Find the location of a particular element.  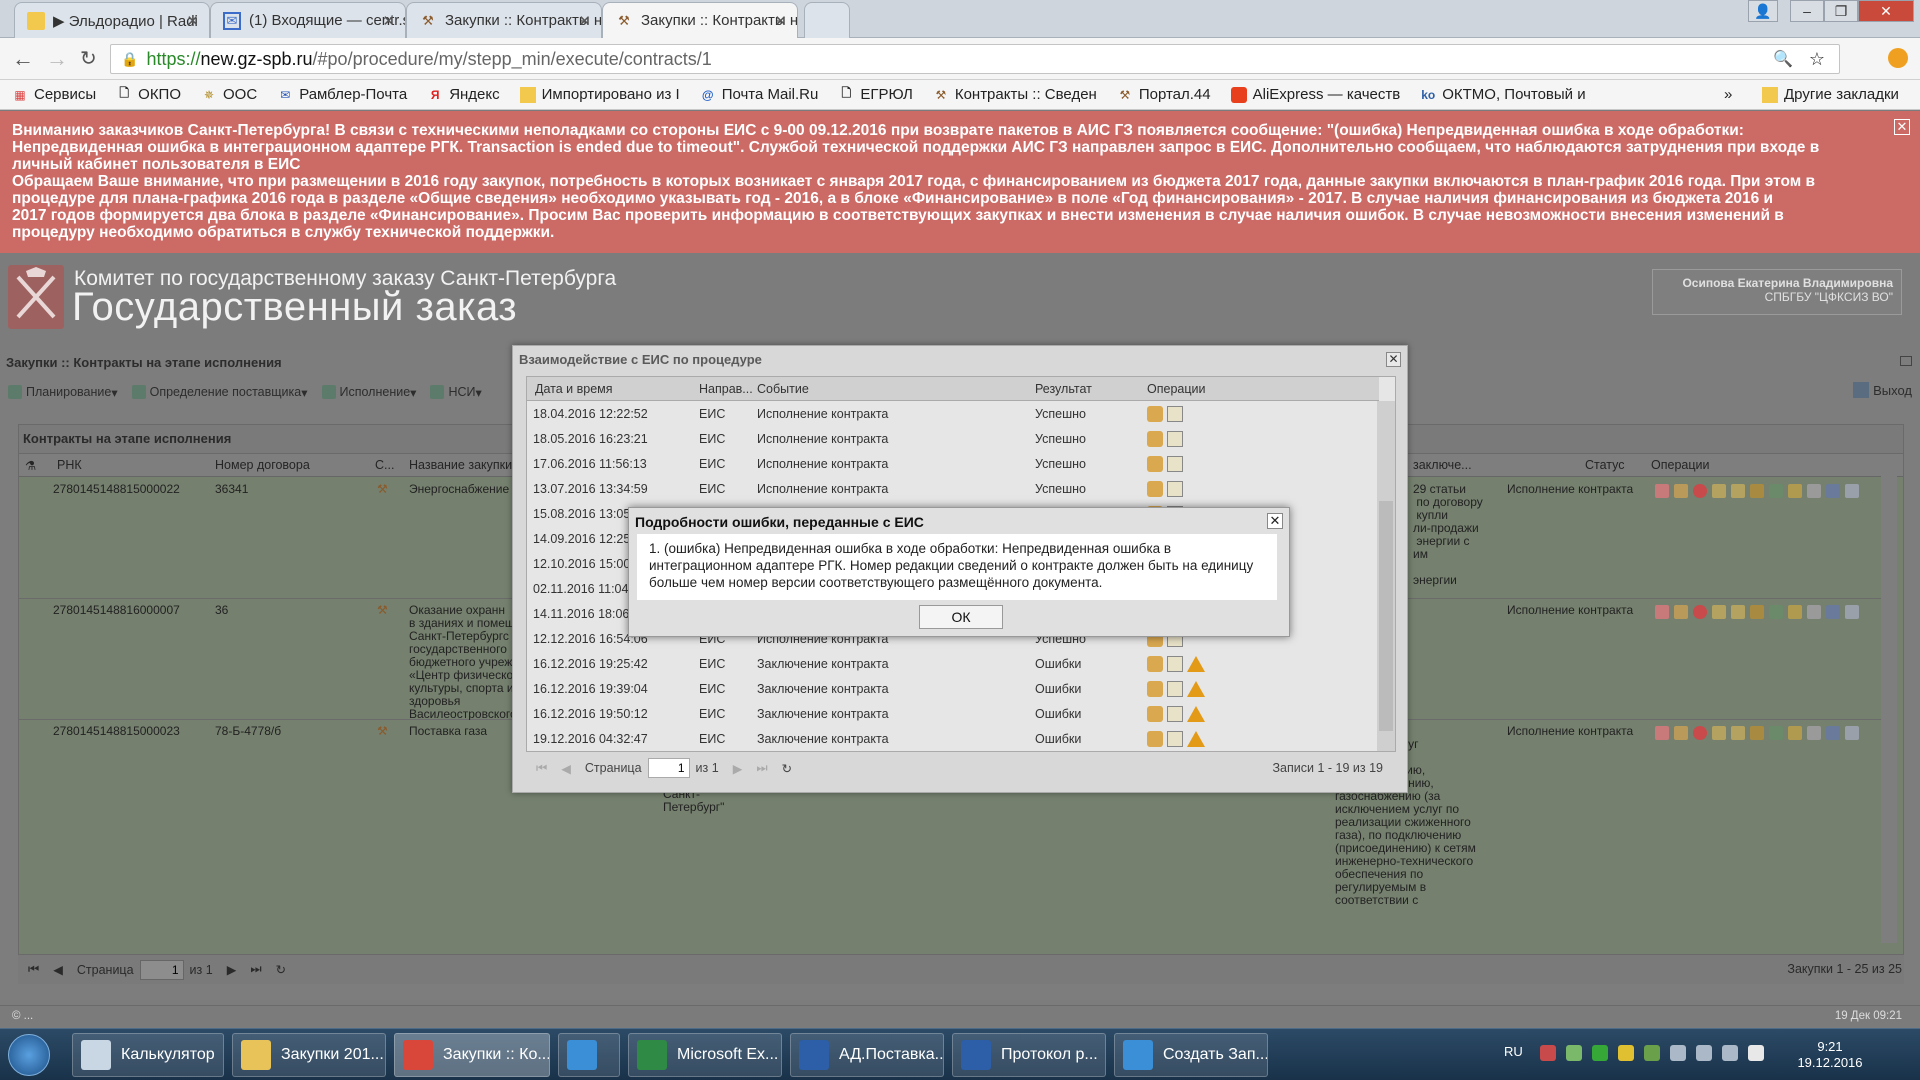

ok-button: ОК is located at coordinates (961, 617).